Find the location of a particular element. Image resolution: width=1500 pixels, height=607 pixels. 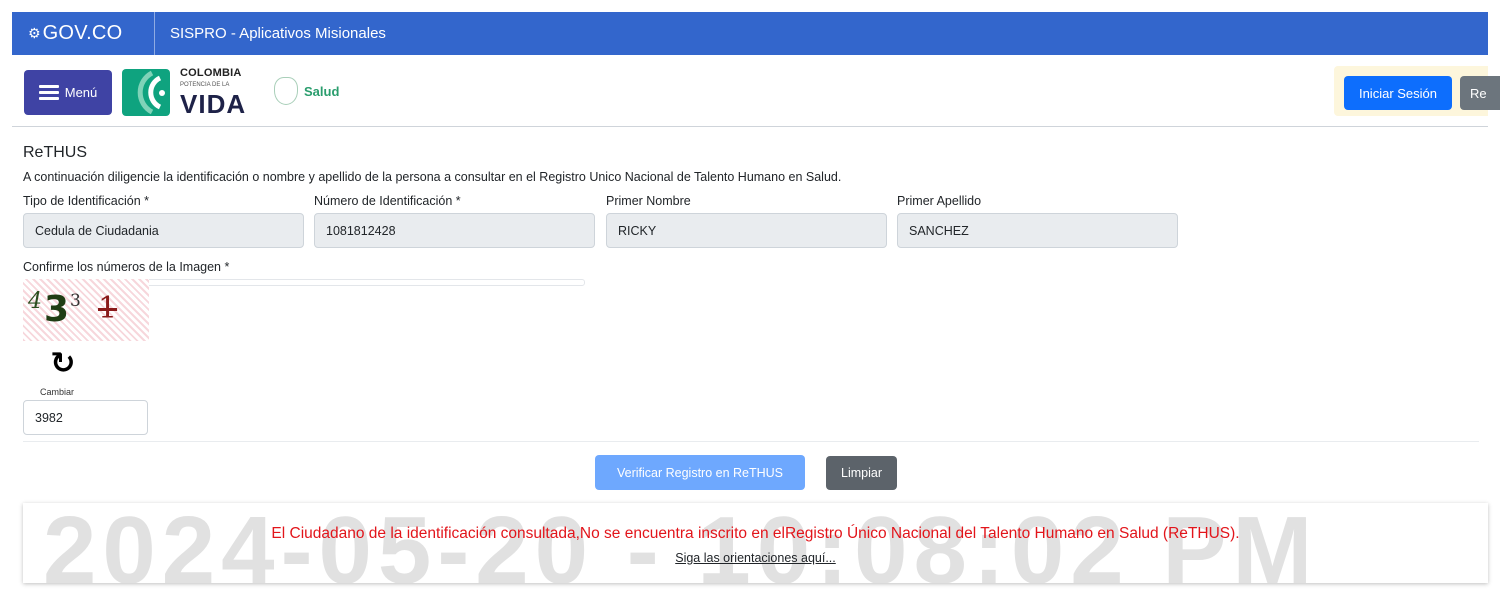

captcha-input: 3982 is located at coordinates (85, 417).